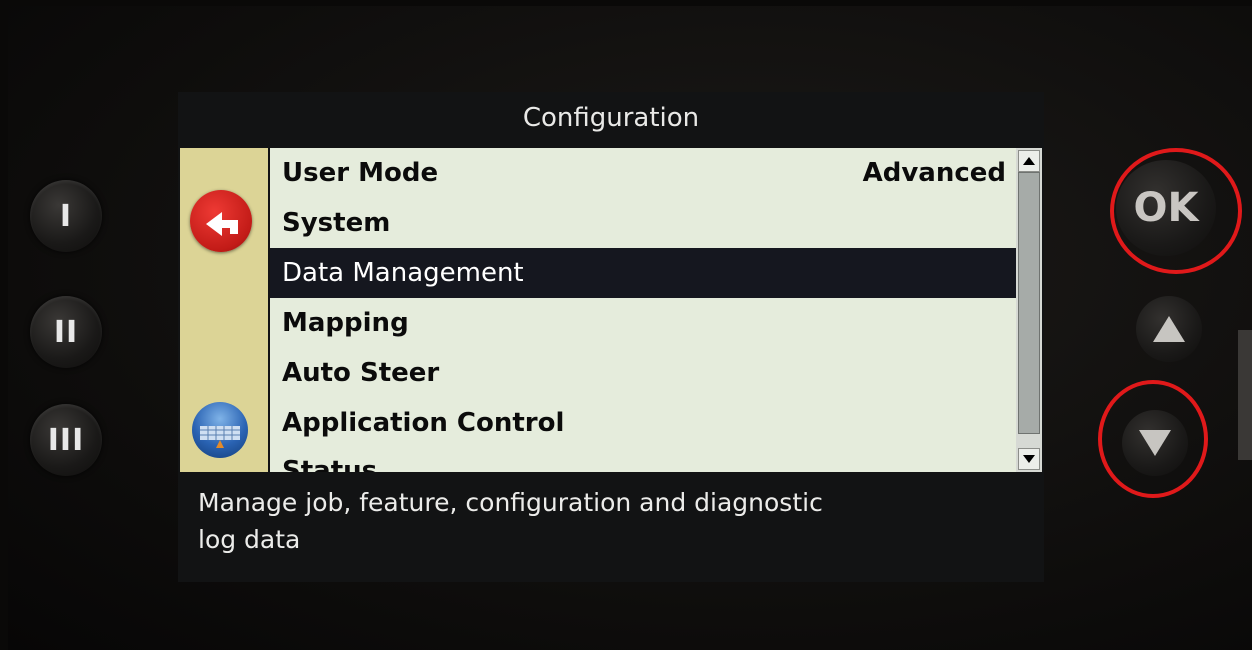 The height and width of the screenshot is (650, 1252). What do you see at coordinates (643, 459) in the screenshot?
I see `menu-item-status: Status` at bounding box center [643, 459].